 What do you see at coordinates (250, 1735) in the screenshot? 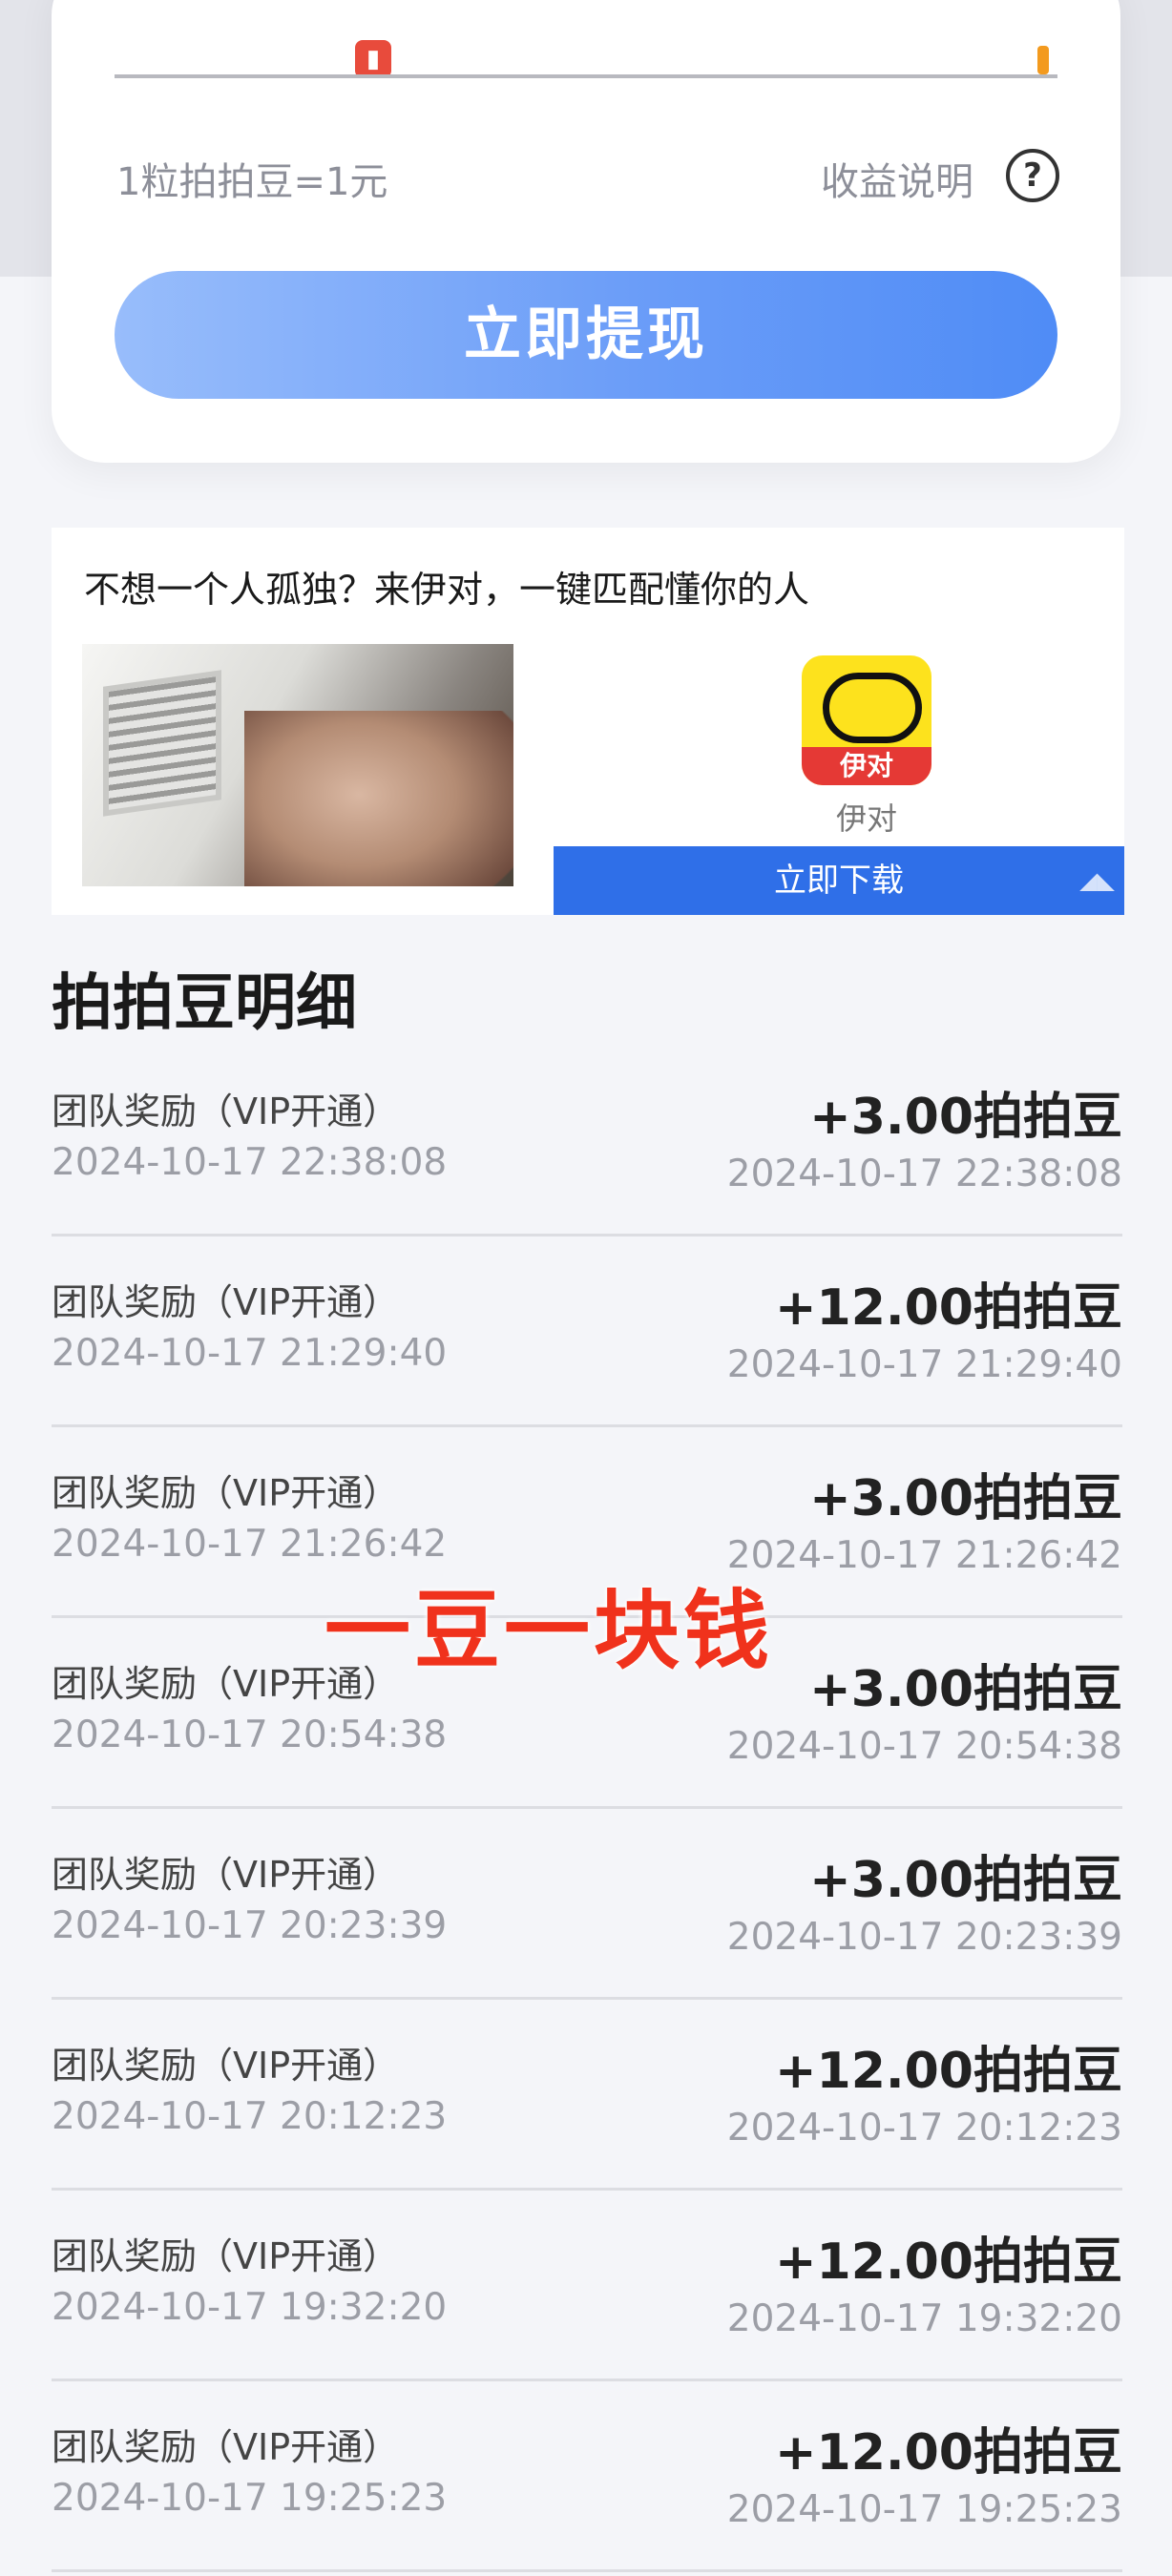
I see `item-date: 2024-10-17 20:54:38` at bounding box center [250, 1735].